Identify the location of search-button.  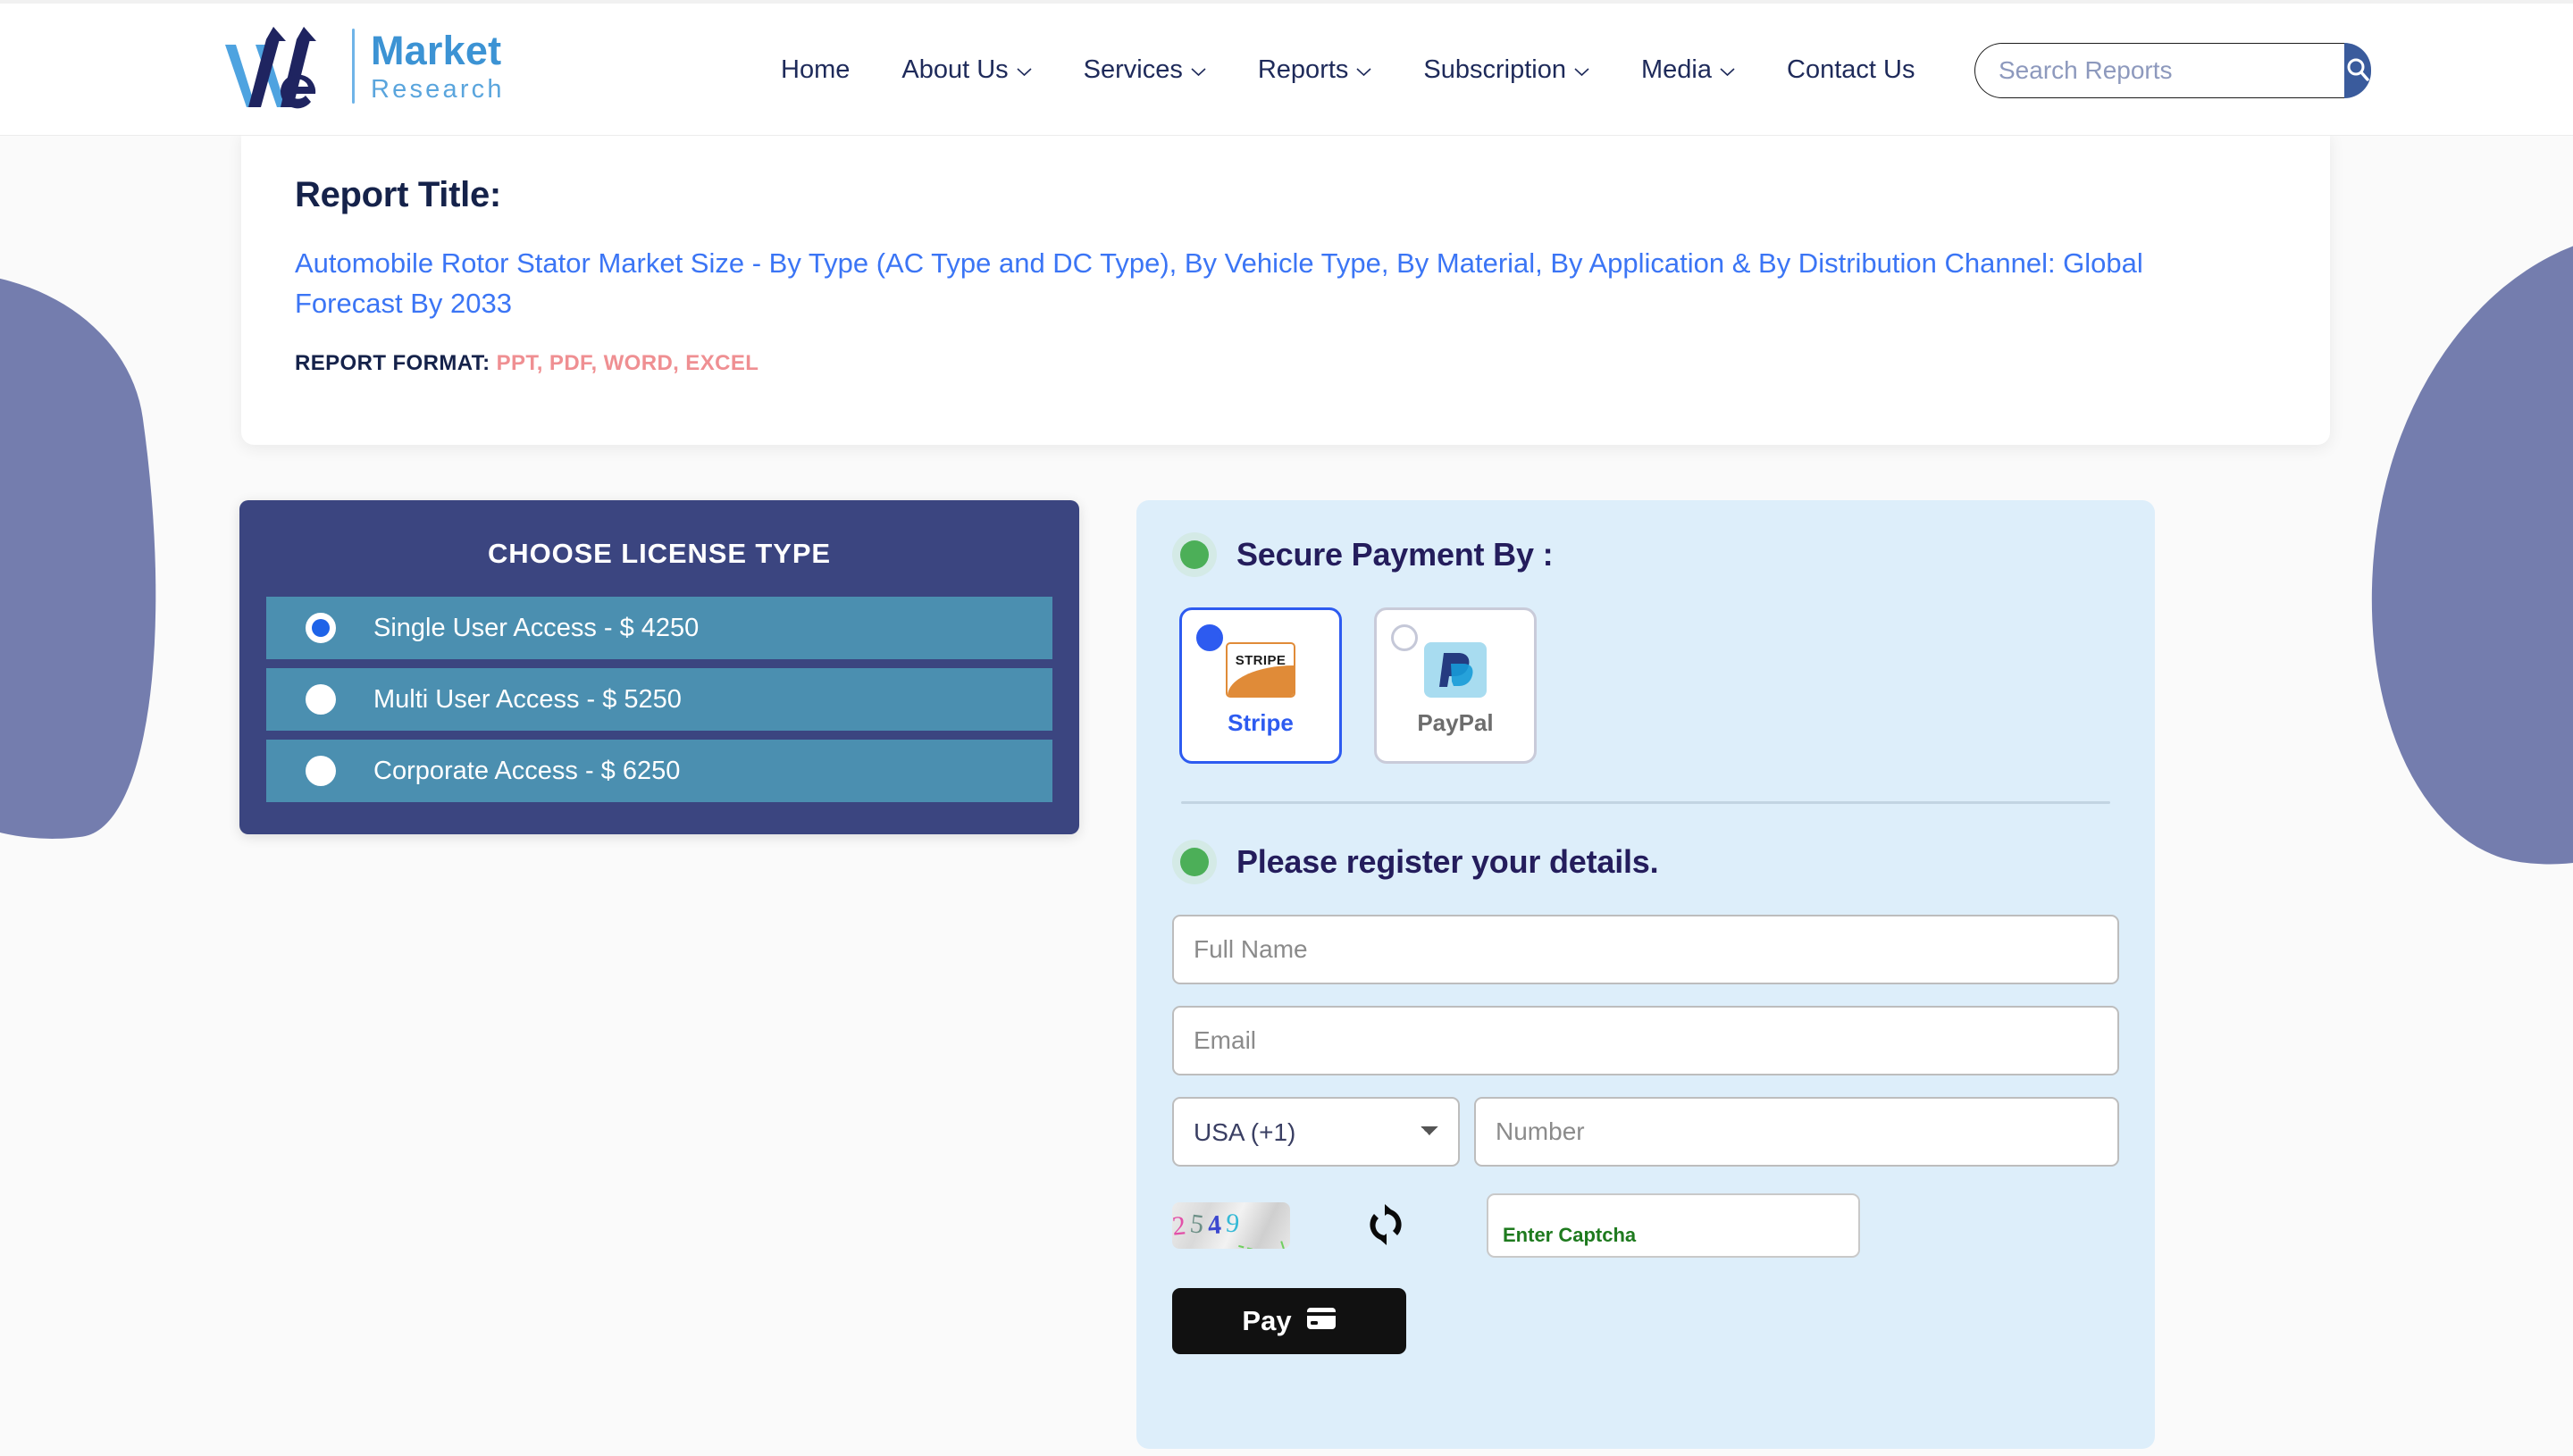
(2357, 70).